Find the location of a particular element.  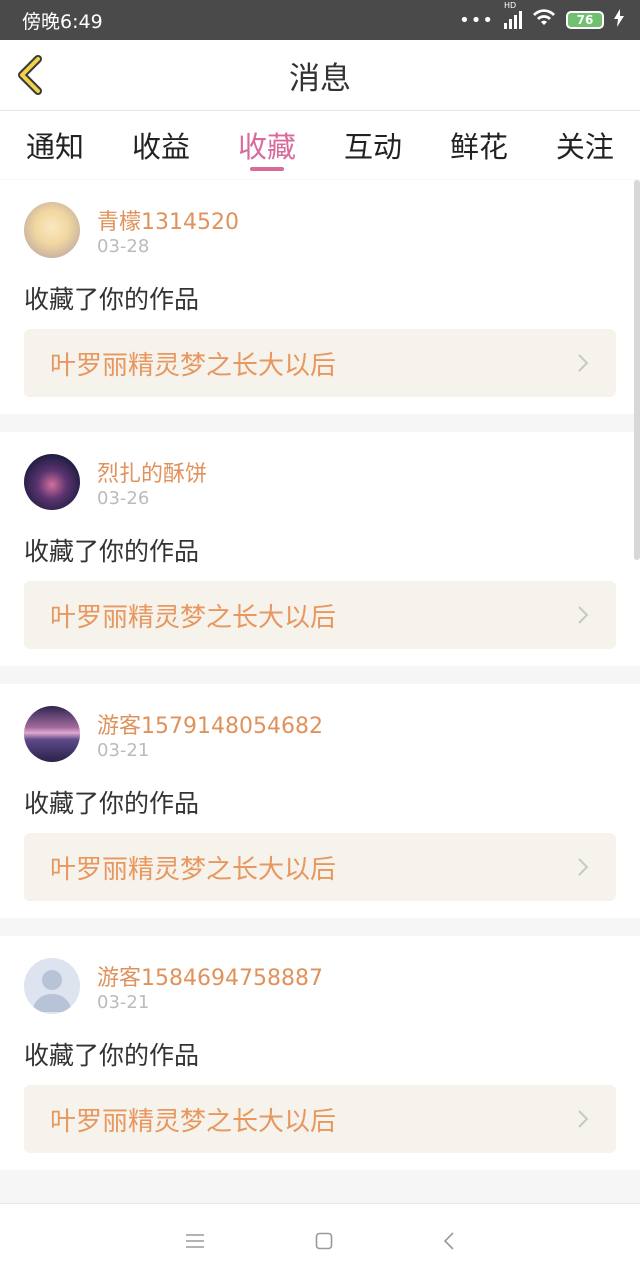

home-icon is located at coordinates (324, 1243).